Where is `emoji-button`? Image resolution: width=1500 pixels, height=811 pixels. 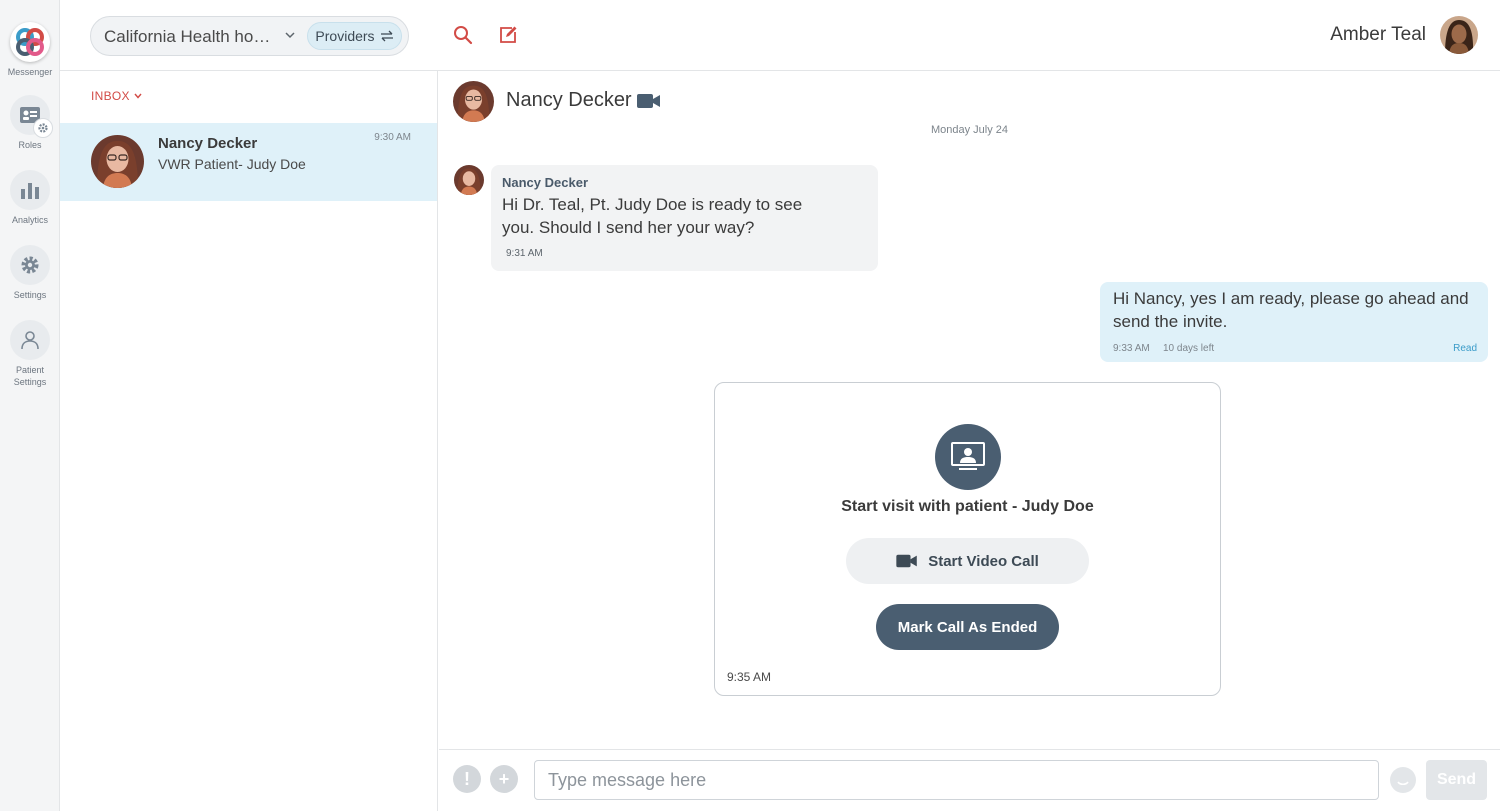
emoji-button is located at coordinates (1403, 780).